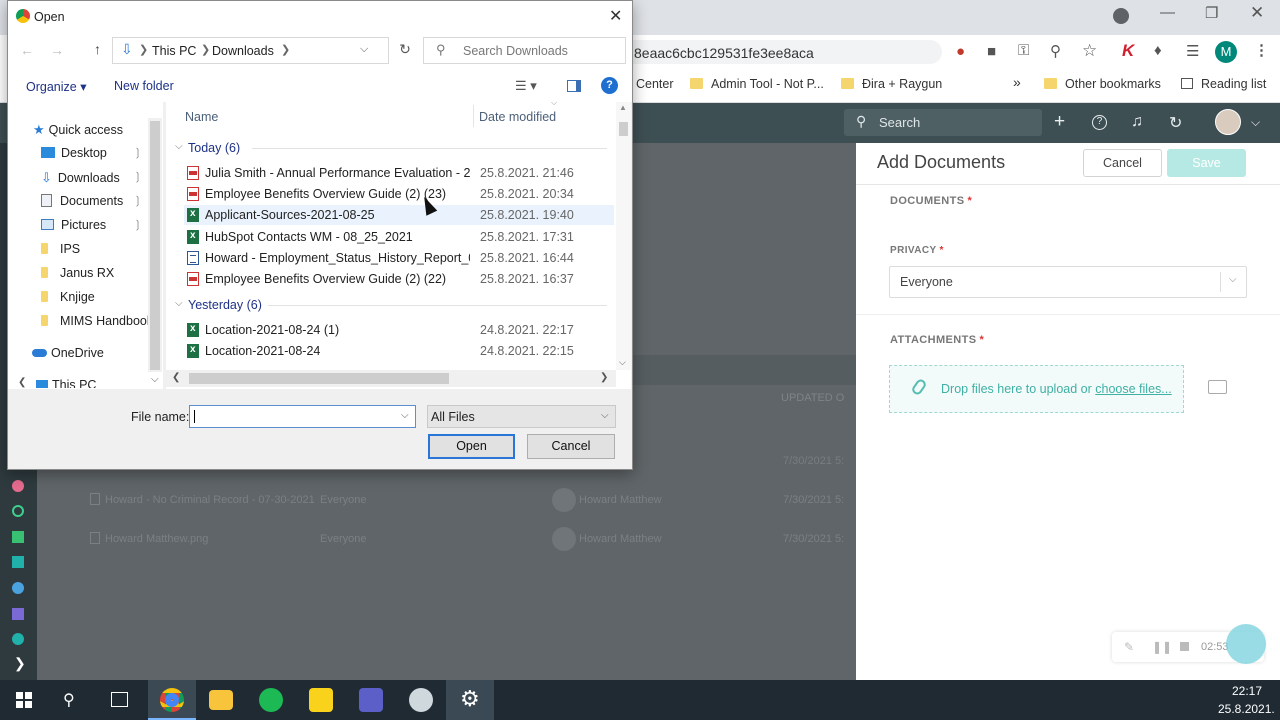 The width and height of the screenshot is (1280, 720). I want to click on bookmark-jira-raygun: Đira + Raygun, so click(891, 84).